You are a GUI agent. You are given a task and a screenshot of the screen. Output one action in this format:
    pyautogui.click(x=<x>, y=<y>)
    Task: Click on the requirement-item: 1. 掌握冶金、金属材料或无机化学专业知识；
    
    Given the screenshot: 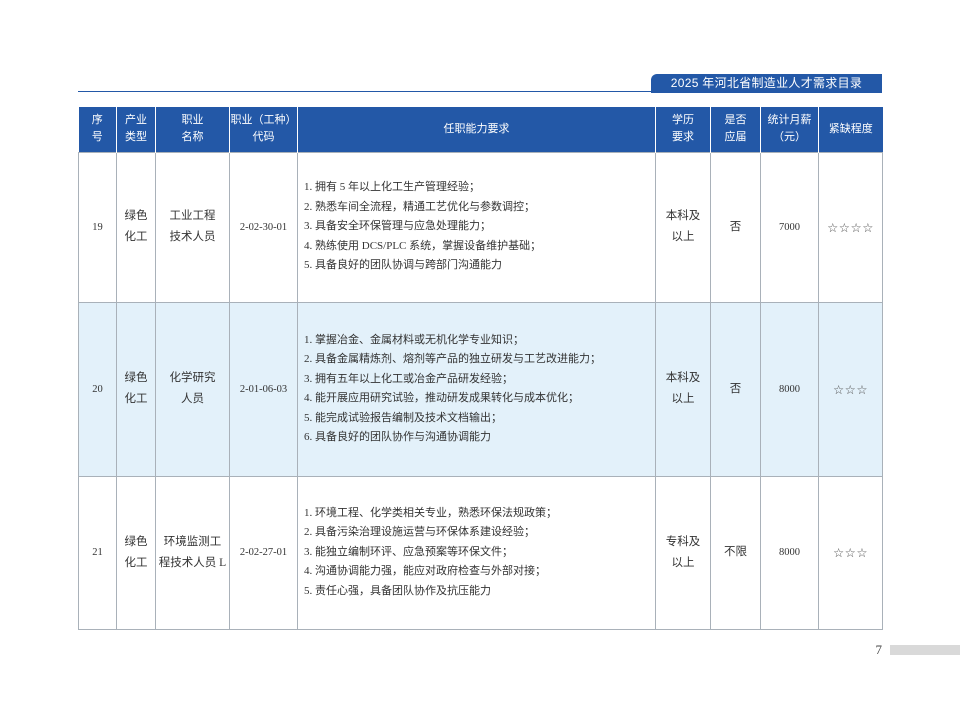 What is the action you would take?
    pyautogui.click(x=414, y=339)
    